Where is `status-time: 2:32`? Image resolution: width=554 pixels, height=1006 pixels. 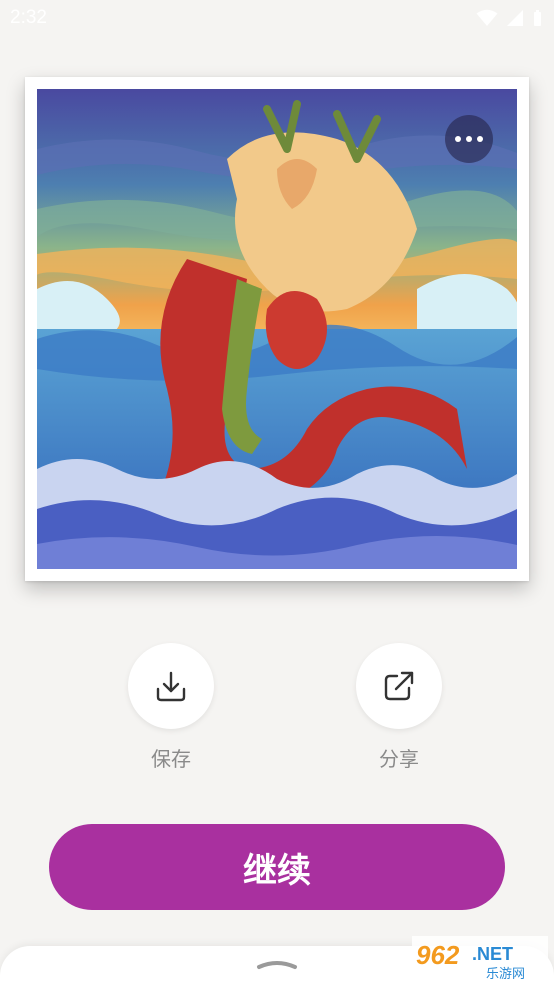
status-time: 2:32 is located at coordinates (28, 17).